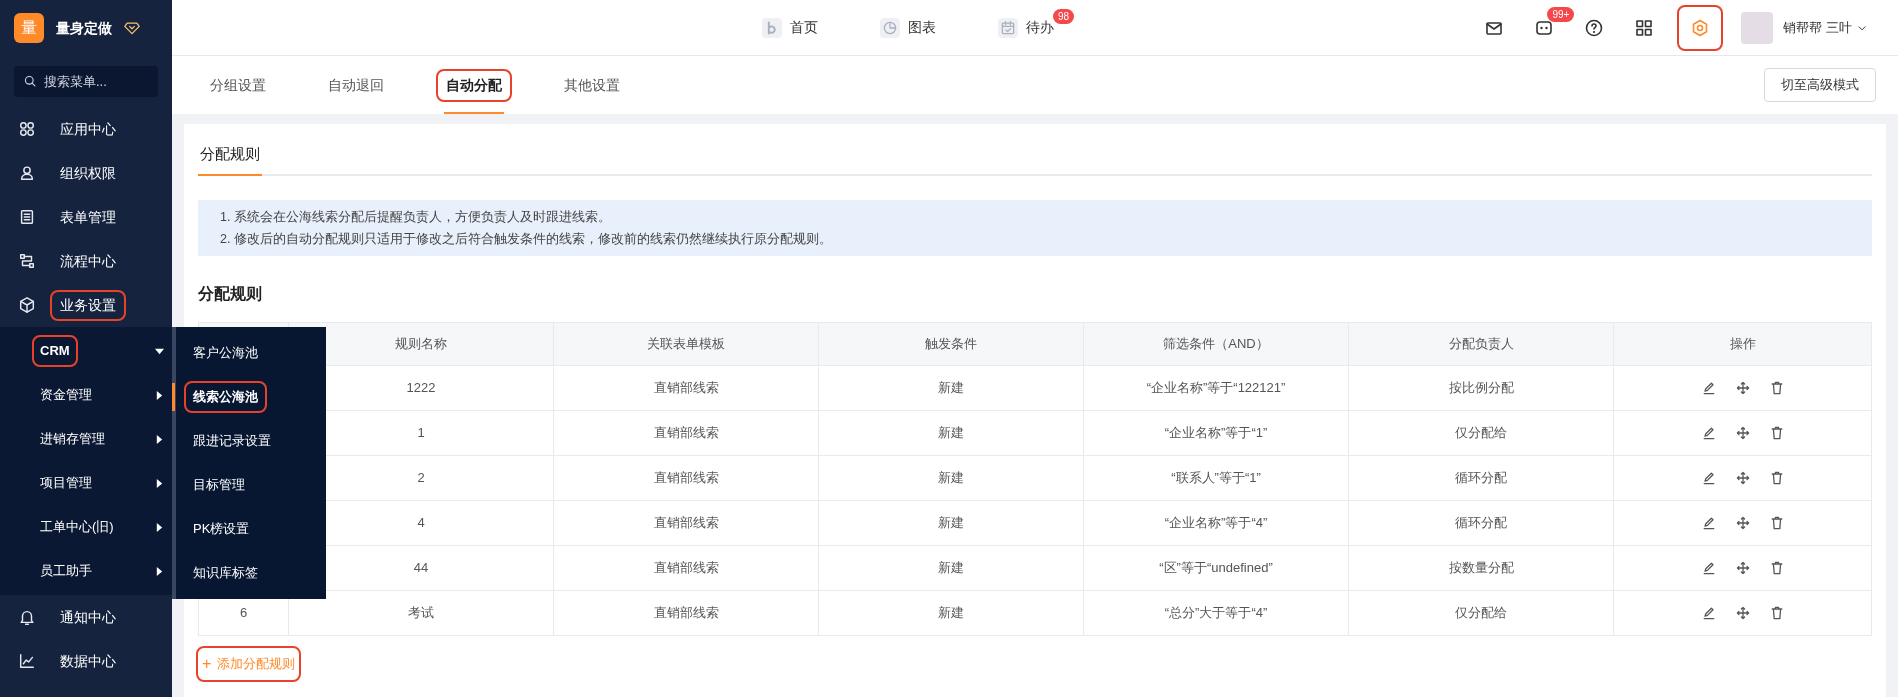 The height and width of the screenshot is (697, 1898). What do you see at coordinates (890, 27) in the screenshot?
I see `pie-chart-icon` at bounding box center [890, 27].